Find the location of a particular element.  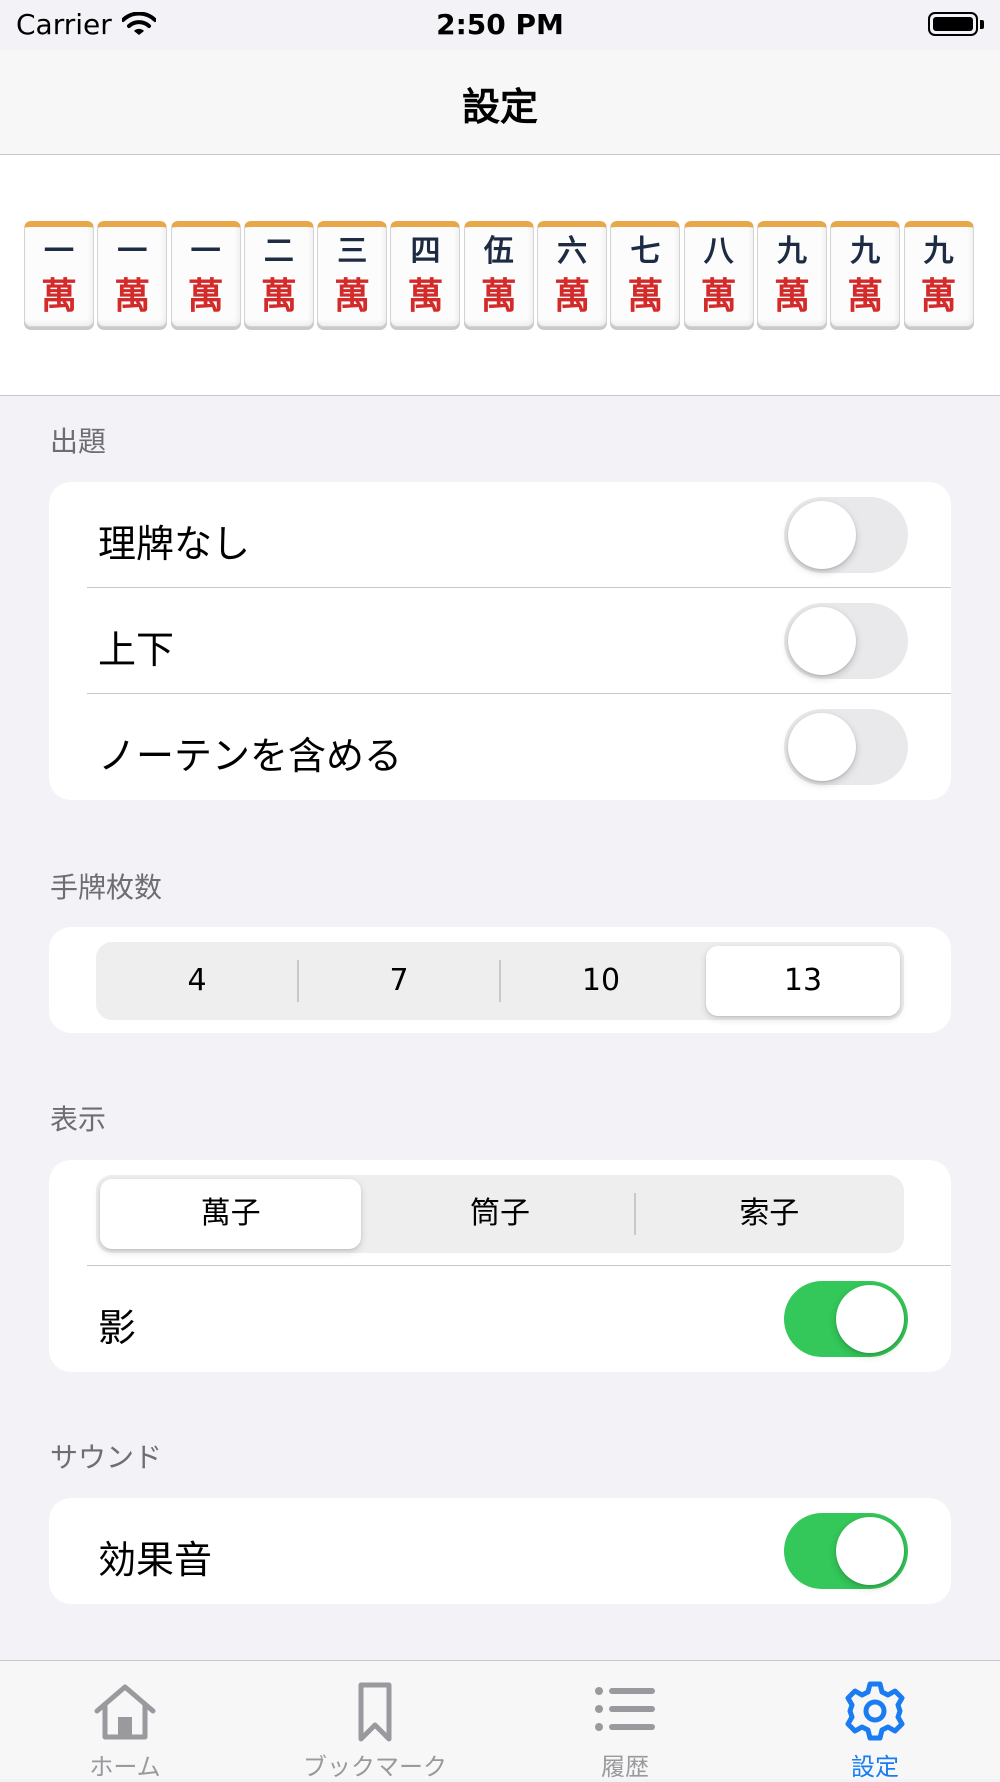

navigation-bar: 設定 is located at coordinates (500, 102).